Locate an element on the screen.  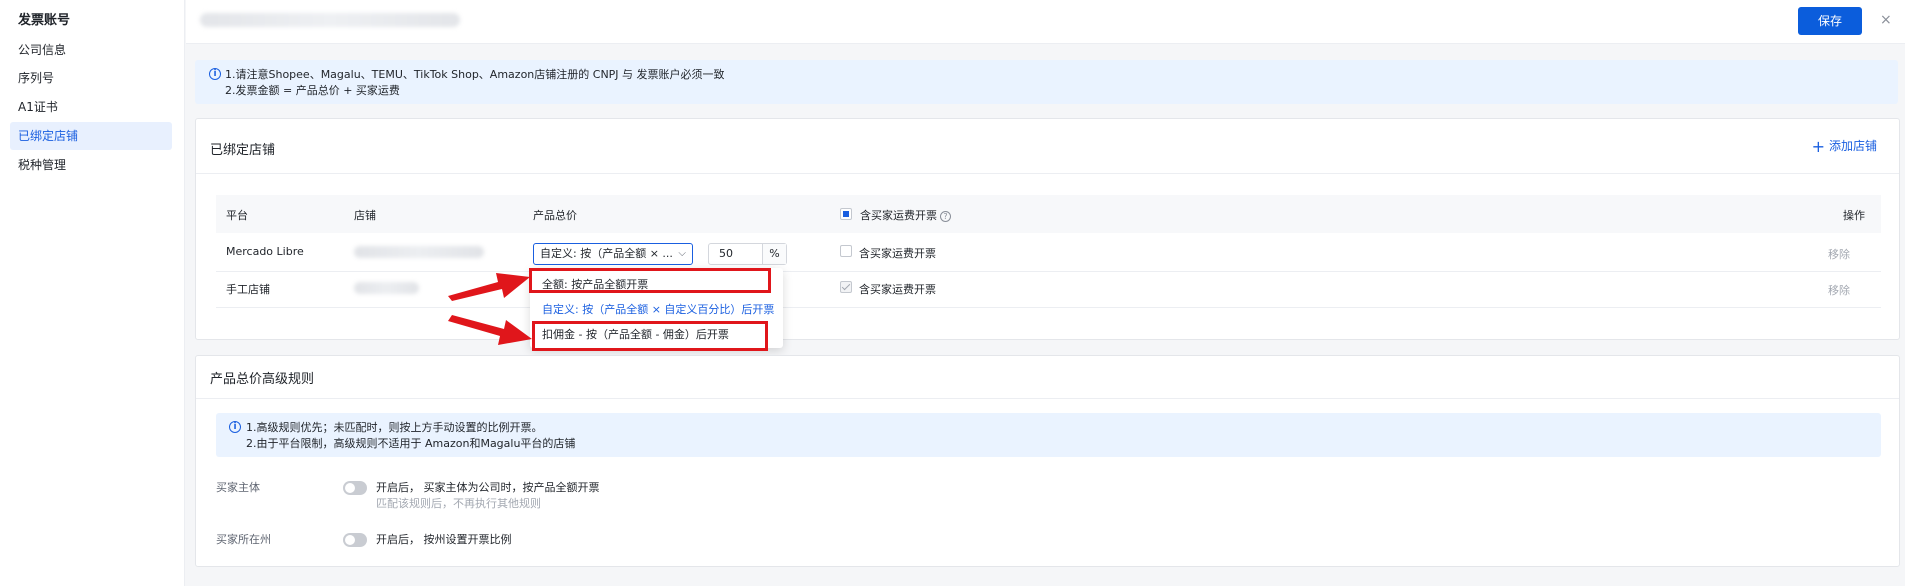
rule-buyer-state-label: 买家所在州 is located at coordinates (243, 539).